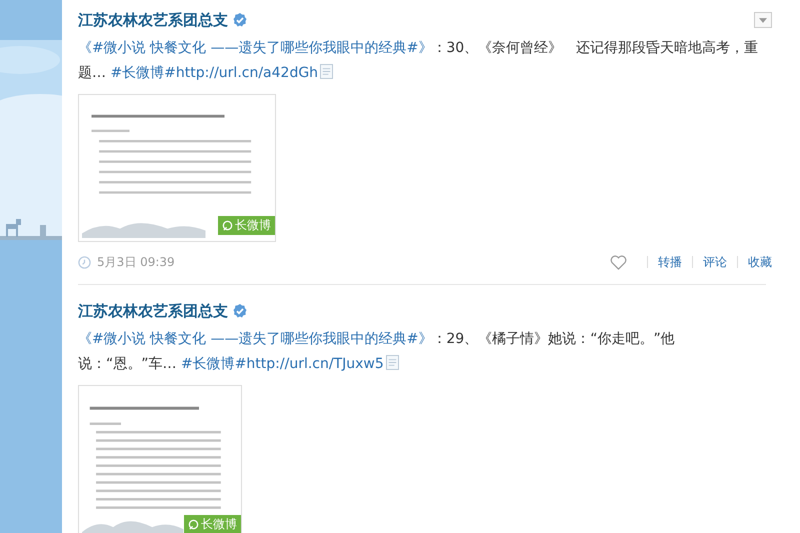  I want to click on dropdown-button, so click(763, 20).